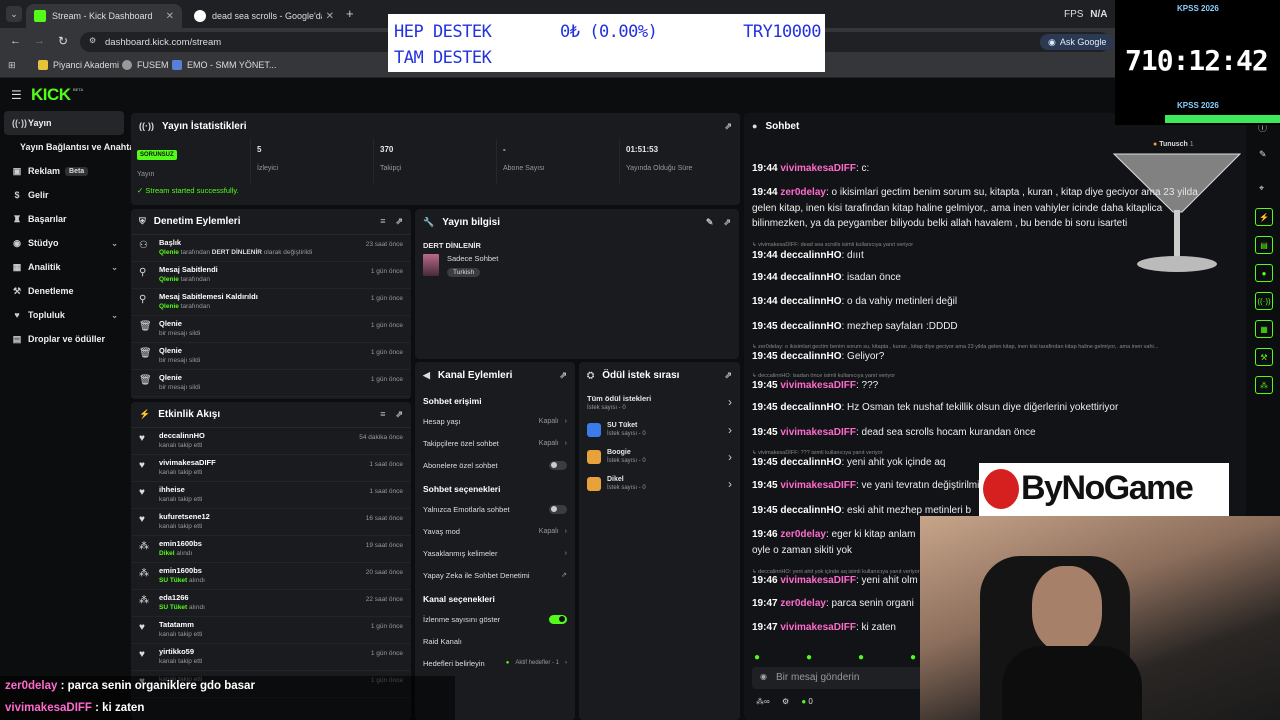 The height and width of the screenshot is (720, 1280). I want to click on clipboard-icon: ▤, so click(1264, 245).